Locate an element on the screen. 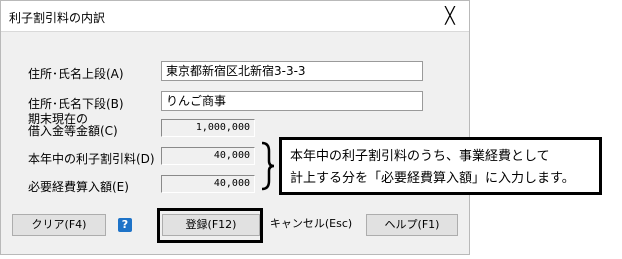 The width and height of the screenshot is (622, 259). clear-button: クリア(F4) is located at coordinates (59, 225).